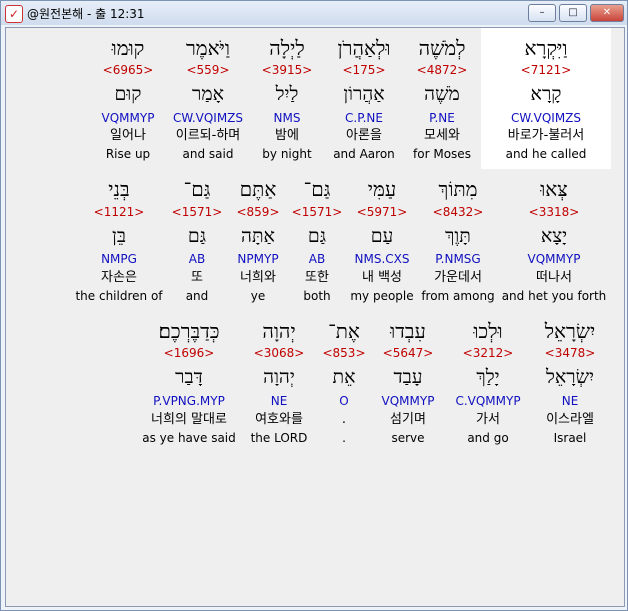  What do you see at coordinates (554, 296) in the screenshot?
I see `english-gloss: and het you forth` at bounding box center [554, 296].